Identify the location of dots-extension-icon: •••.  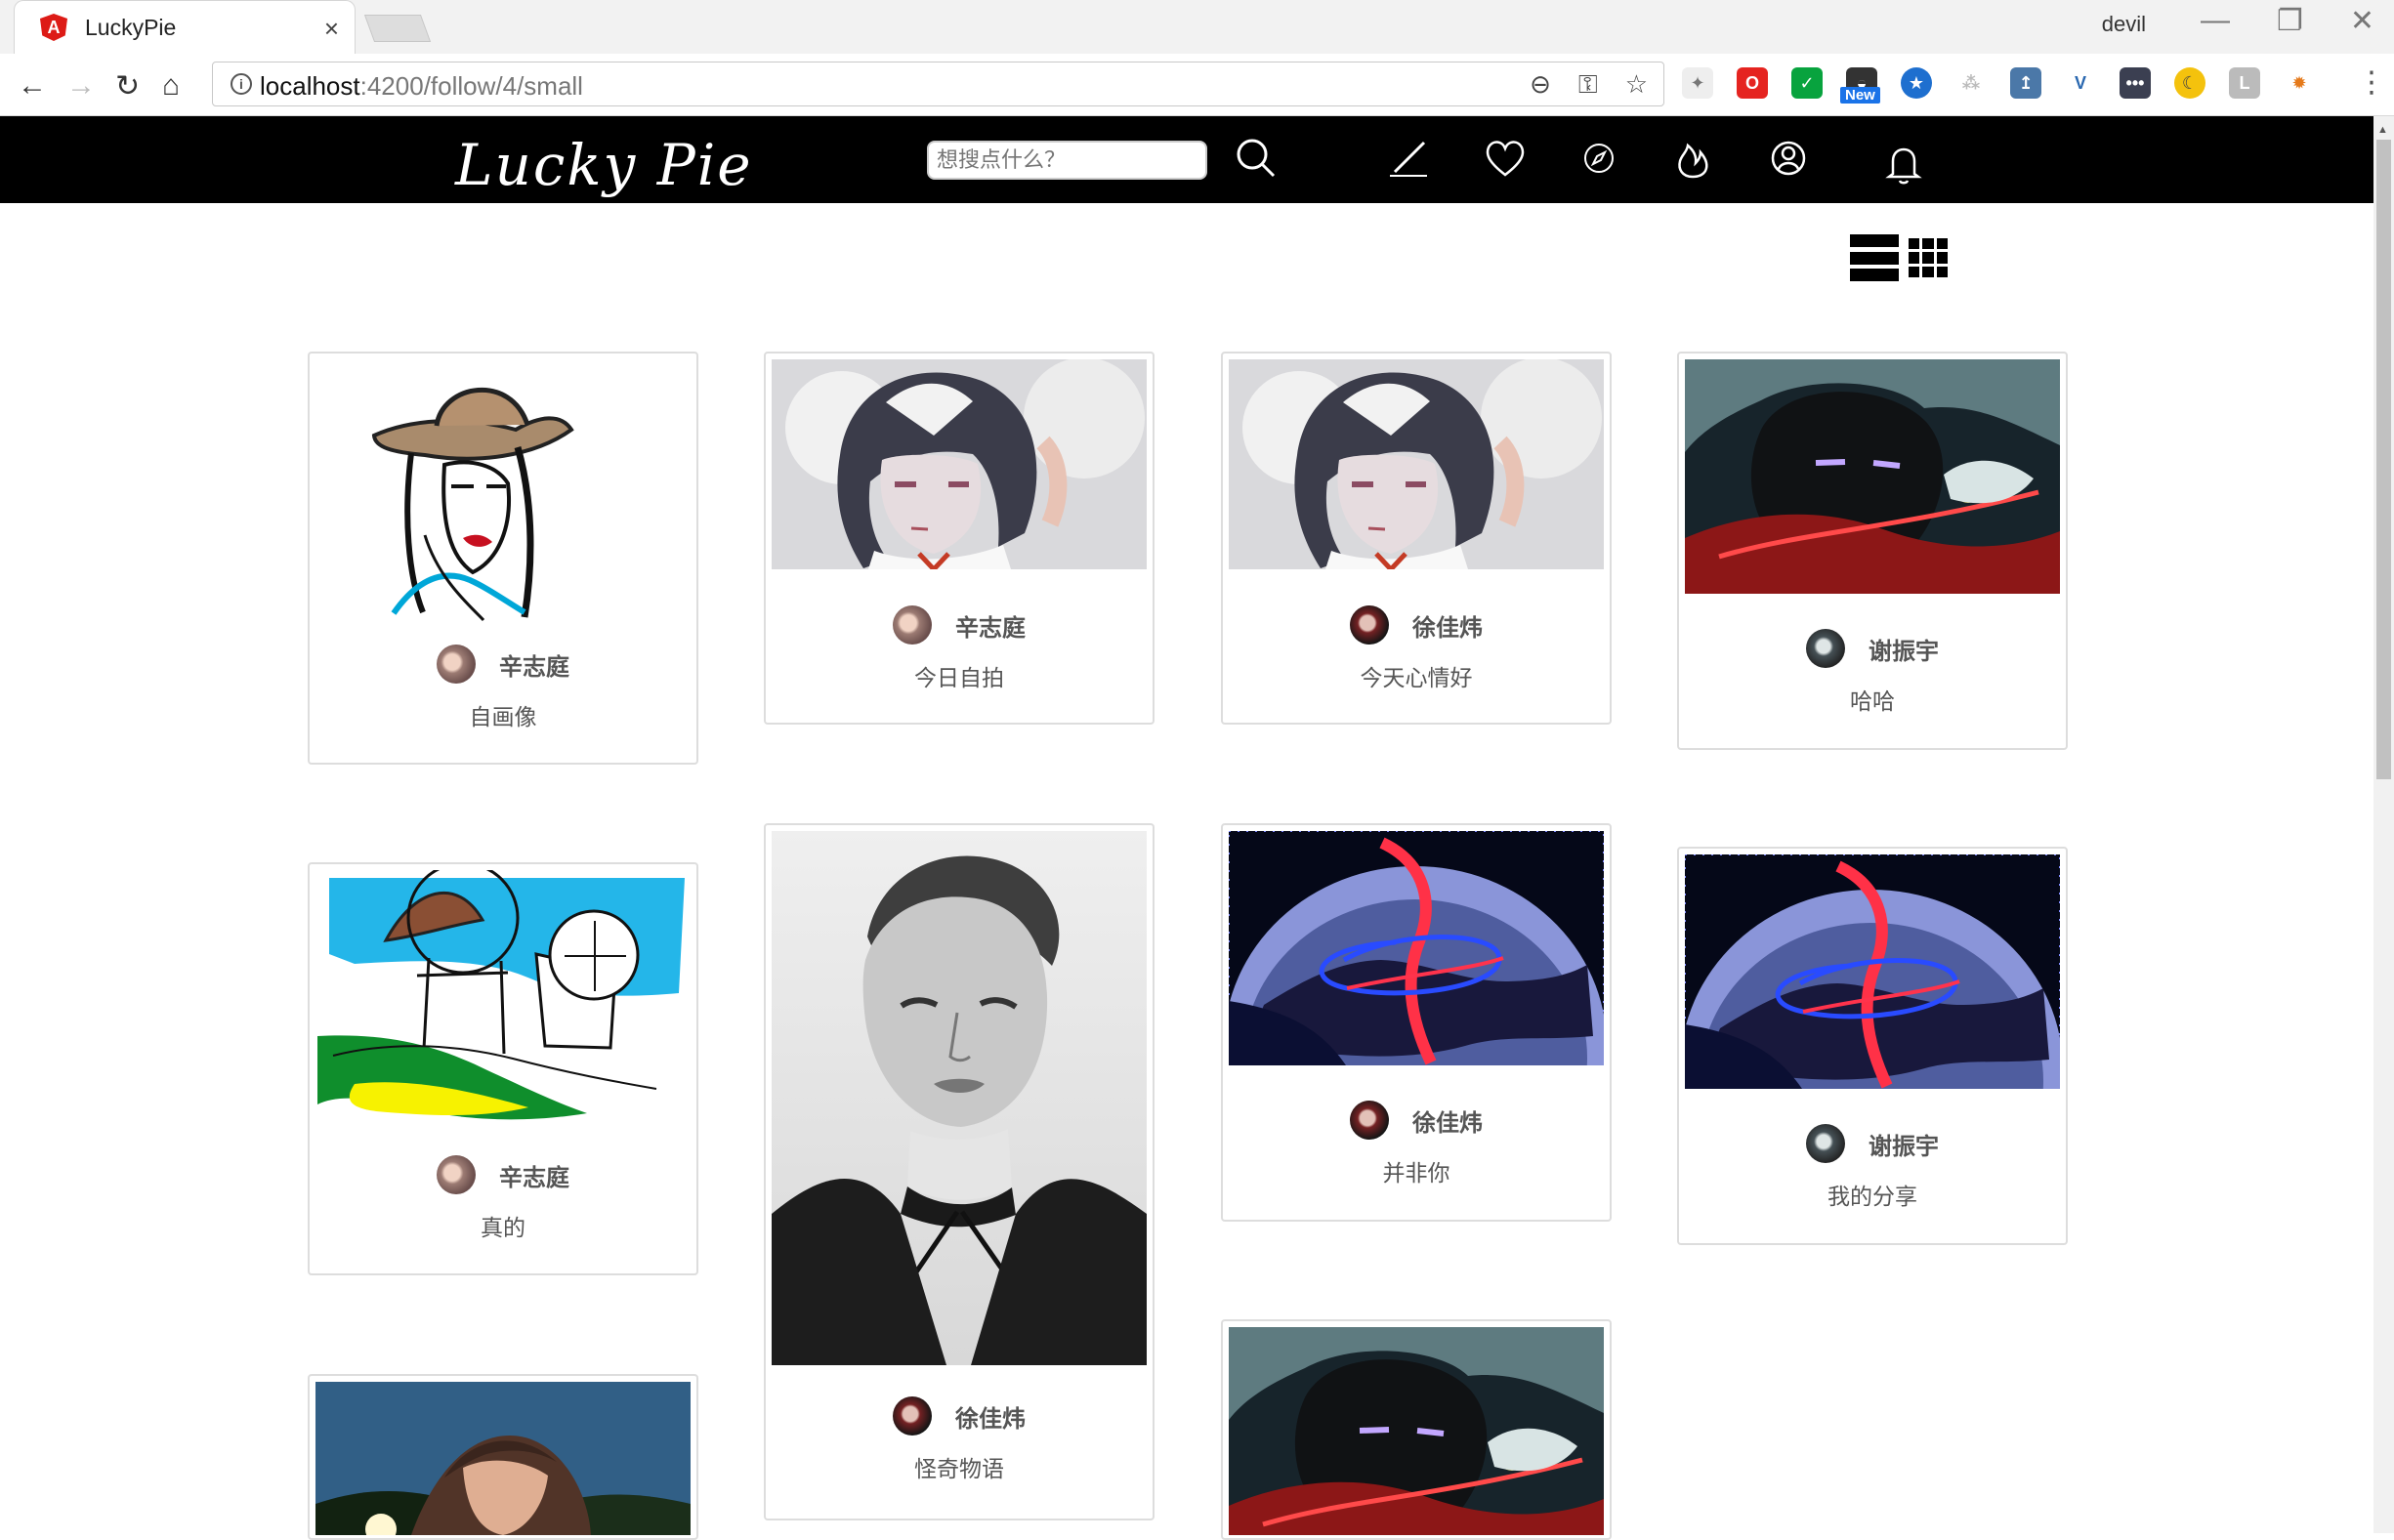
(2135, 83).